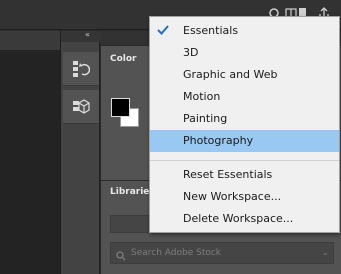 The image size is (341, 274). I want to click on search-placeholder: Search Adobe Stock, so click(176, 253).